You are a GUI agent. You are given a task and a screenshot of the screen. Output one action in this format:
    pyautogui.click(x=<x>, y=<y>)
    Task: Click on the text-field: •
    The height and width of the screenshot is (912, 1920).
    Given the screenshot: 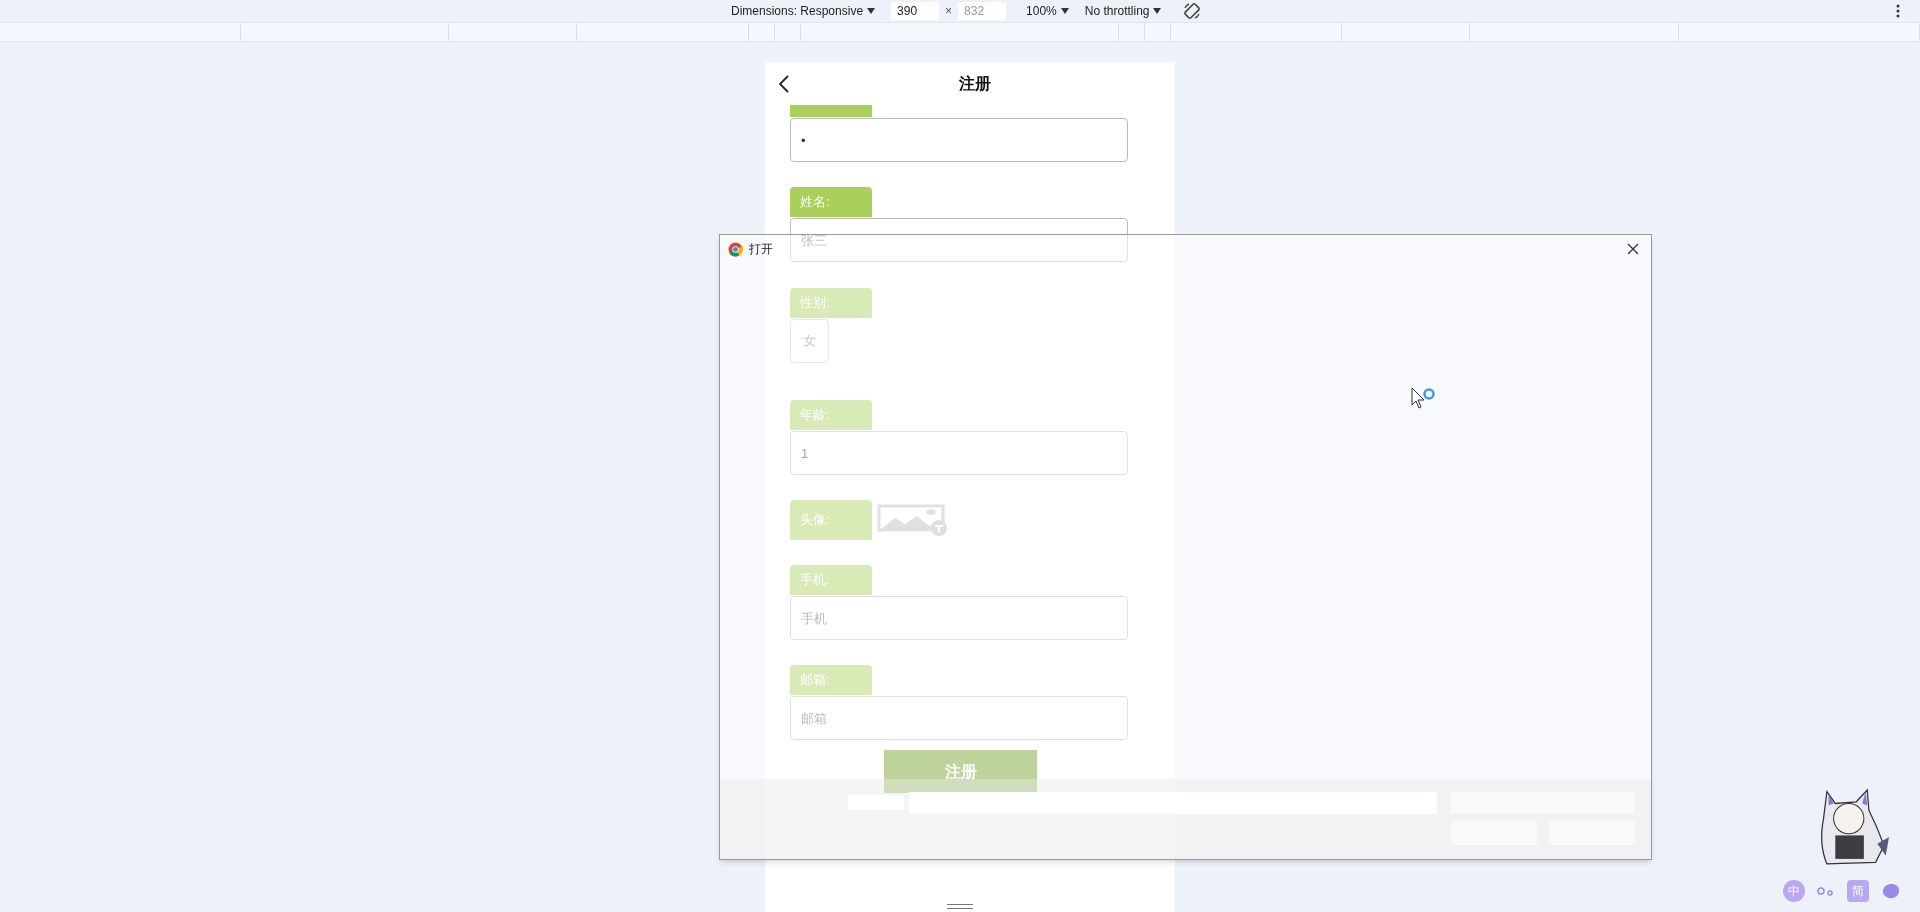 What is the action you would take?
    pyautogui.click(x=959, y=140)
    